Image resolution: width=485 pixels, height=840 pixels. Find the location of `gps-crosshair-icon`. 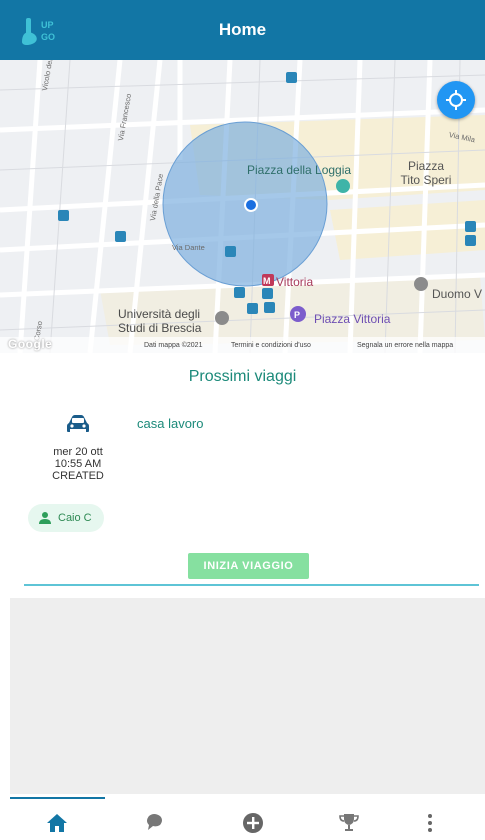

gps-crosshair-icon is located at coordinates (456, 100).